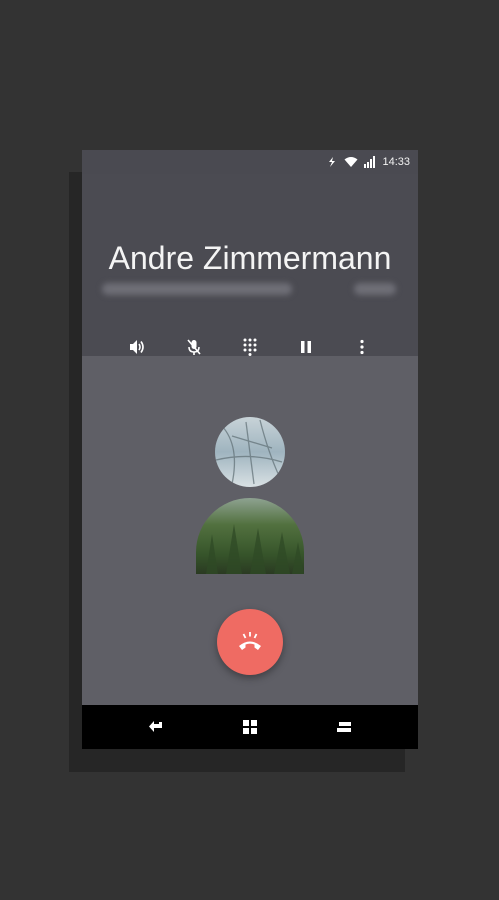  Describe the element at coordinates (332, 162) in the screenshot. I see `data-transfer-icon` at that location.